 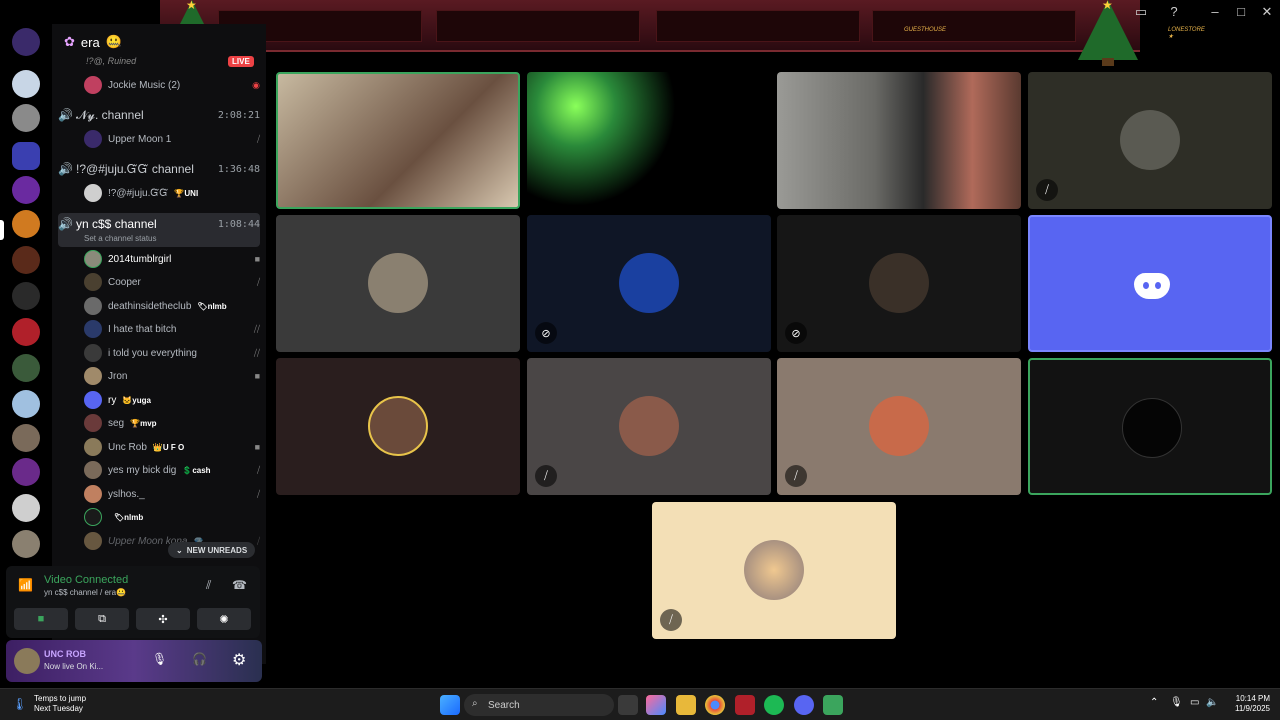 I want to click on list-item: Jockie Music (2) ◉, so click(x=172, y=85).